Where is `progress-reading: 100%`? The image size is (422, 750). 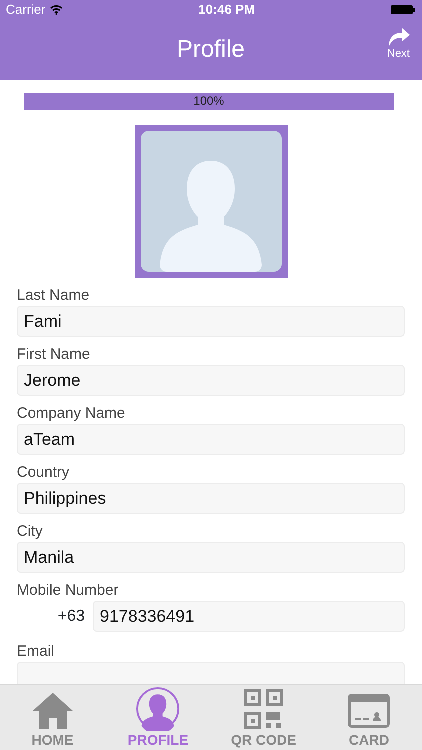 progress-reading: 100% is located at coordinates (209, 101).